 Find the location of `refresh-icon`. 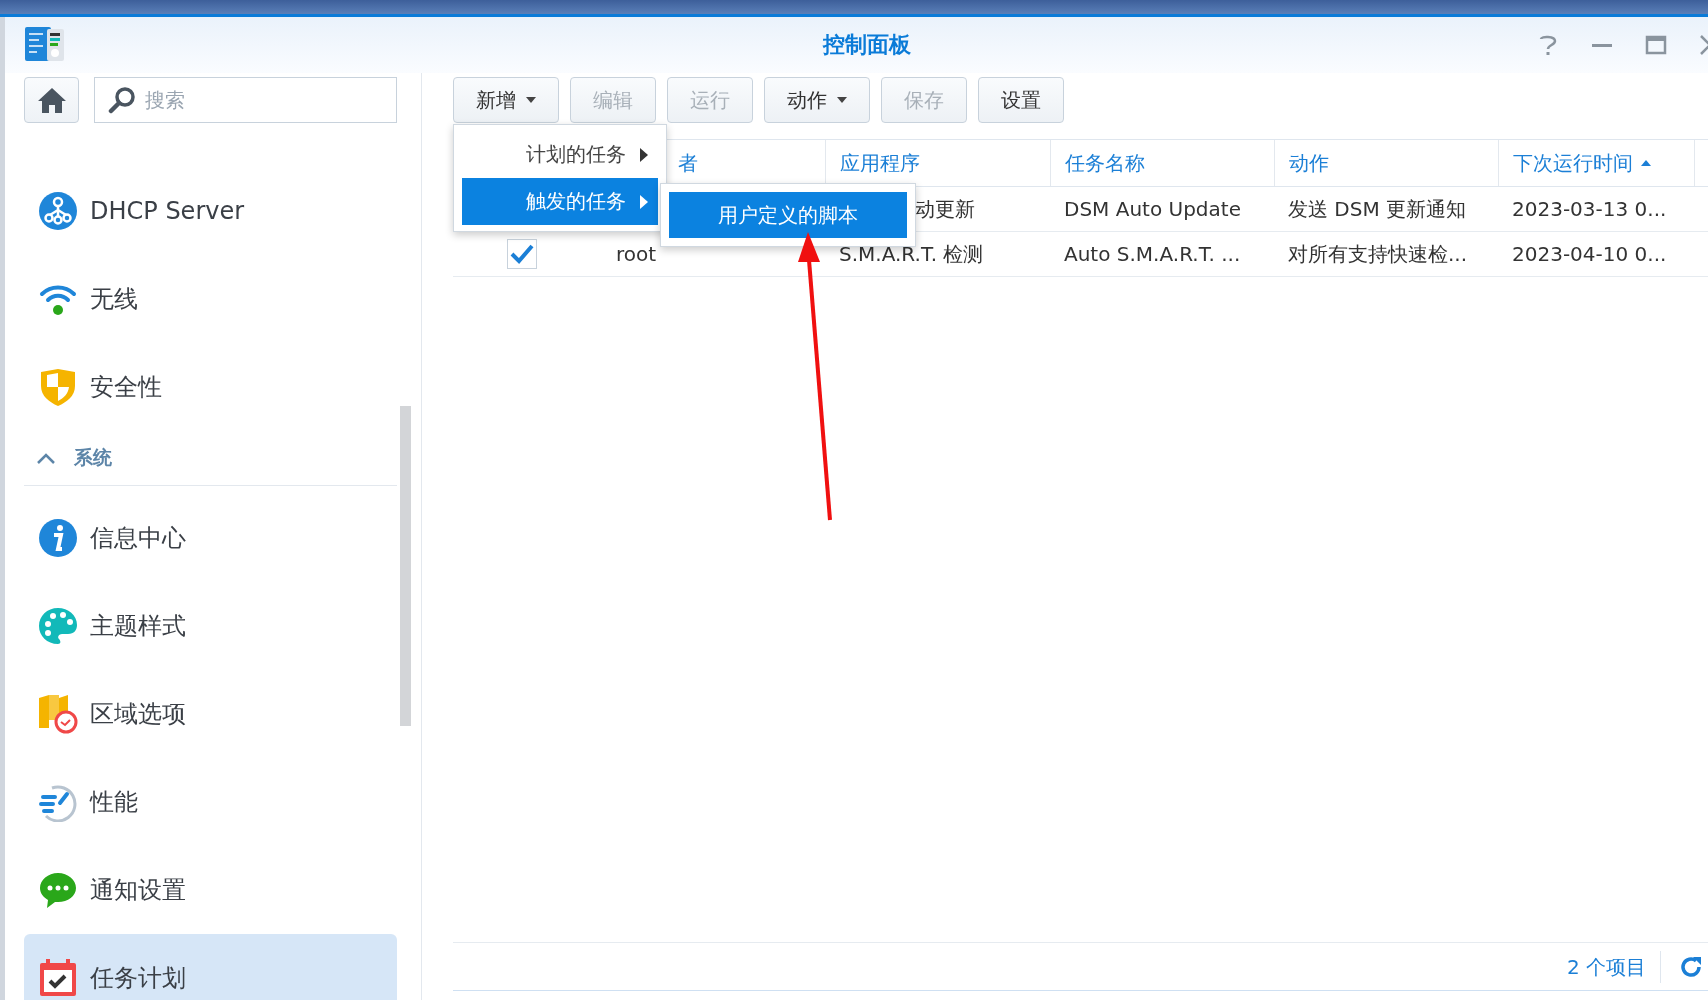

refresh-icon is located at coordinates (1691, 966).